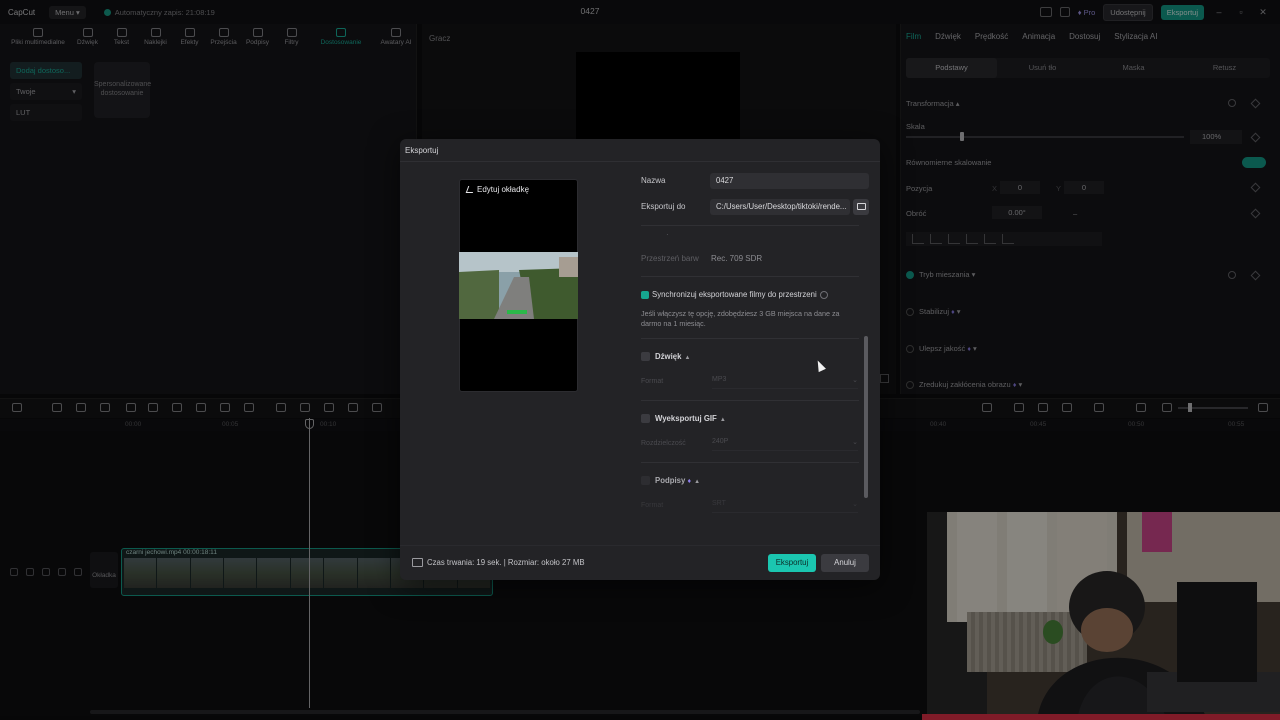 The height and width of the screenshot is (720, 1280). Describe the element at coordinates (668, 356) in the screenshot. I see `audio-export-label: Dźwięk` at that location.